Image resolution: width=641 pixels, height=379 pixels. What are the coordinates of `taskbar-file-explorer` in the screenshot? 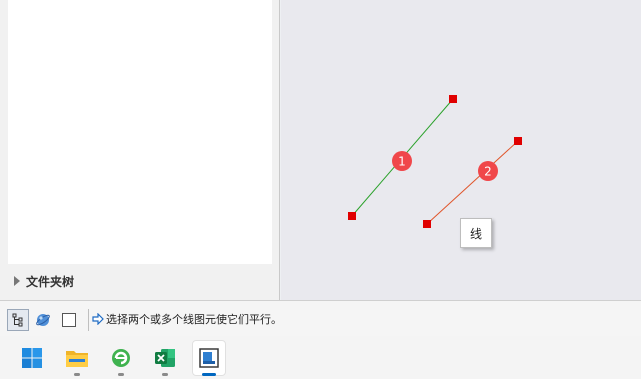 It's located at (77, 358).